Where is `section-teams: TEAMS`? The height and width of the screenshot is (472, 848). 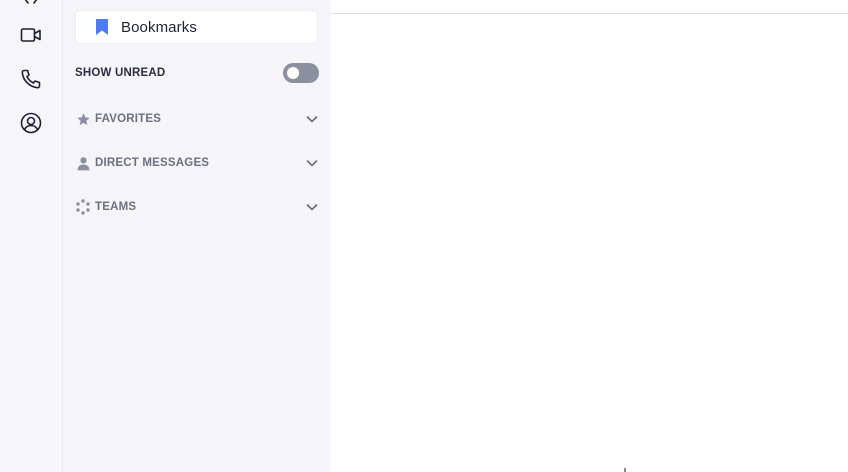 section-teams: TEAMS is located at coordinates (197, 207).